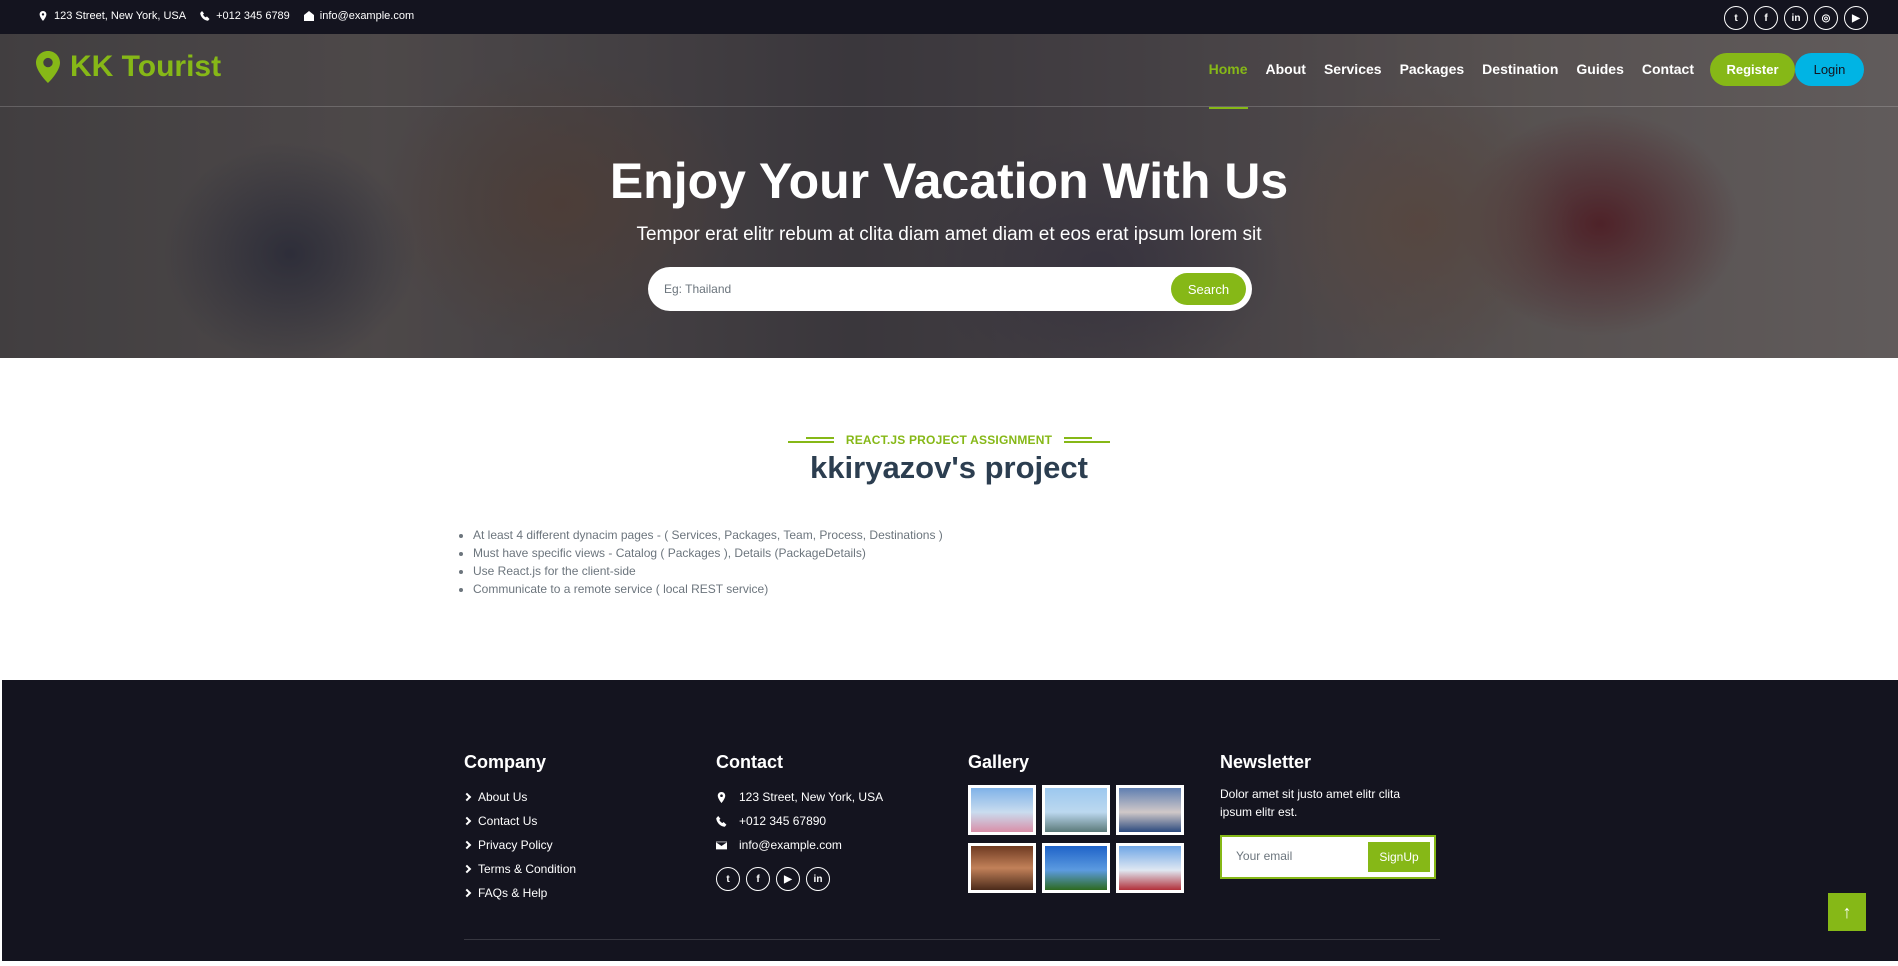  I want to click on gallery-image-fuji, so click(1150, 868).